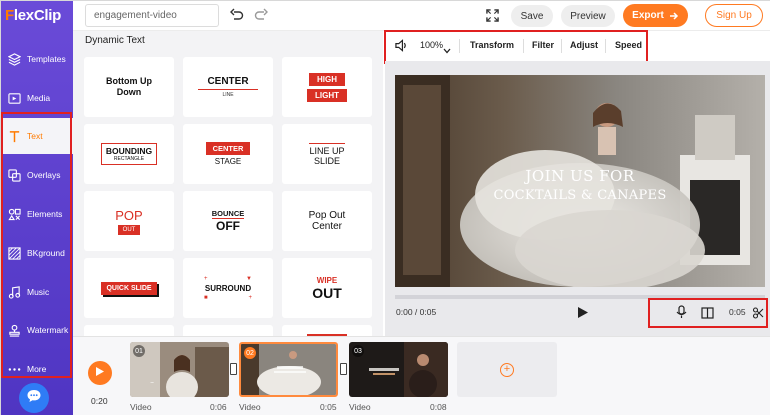 This screenshot has width=770, height=415. Describe the element at coordinates (758, 315) in the screenshot. I see `scissors-icon` at that location.